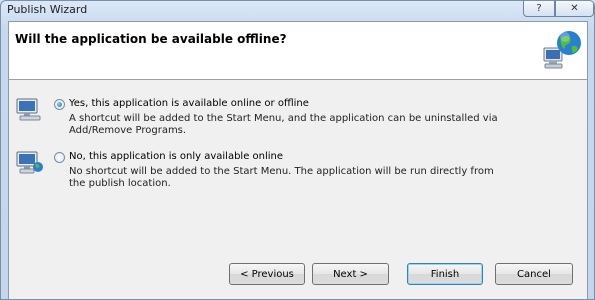 The height and width of the screenshot is (300, 595). I want to click on help-icon: ?, so click(539, 8).